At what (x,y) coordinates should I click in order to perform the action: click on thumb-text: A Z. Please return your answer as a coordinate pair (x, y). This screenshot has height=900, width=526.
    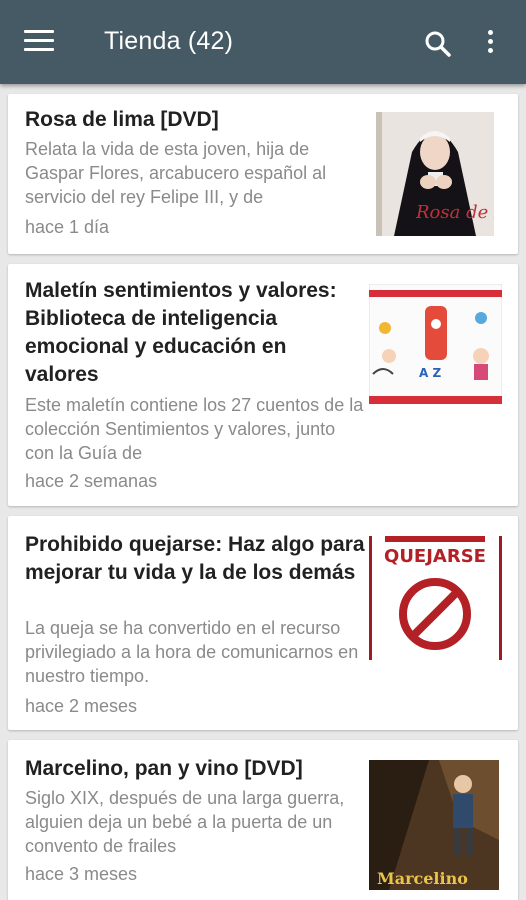
    Looking at the image, I should click on (430, 373).